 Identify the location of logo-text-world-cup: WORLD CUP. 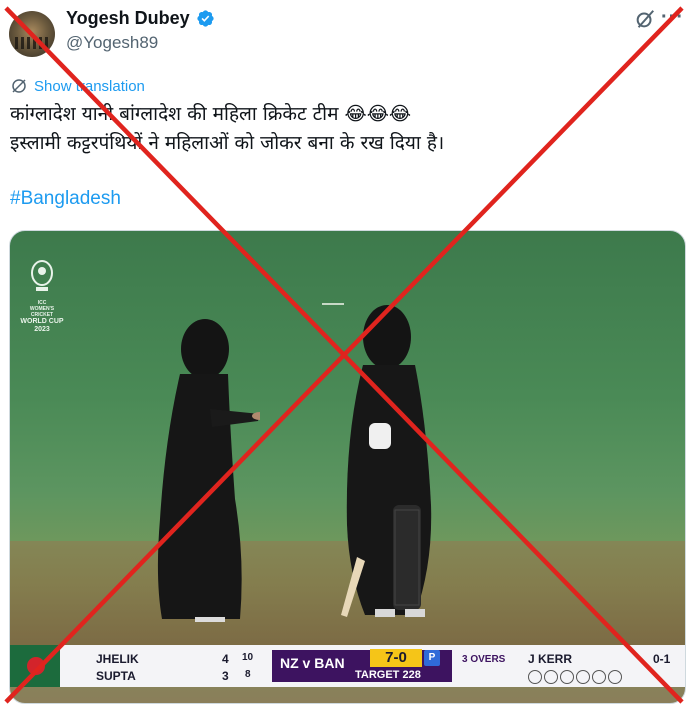
(42, 321).